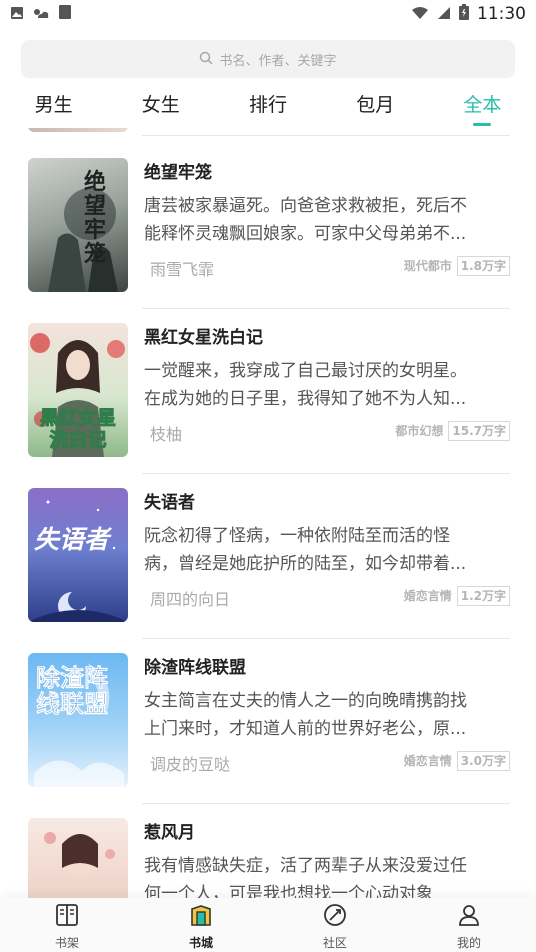 The width and height of the screenshot is (536, 952). I want to click on nav-bookshelf: 书架, so click(67, 925).